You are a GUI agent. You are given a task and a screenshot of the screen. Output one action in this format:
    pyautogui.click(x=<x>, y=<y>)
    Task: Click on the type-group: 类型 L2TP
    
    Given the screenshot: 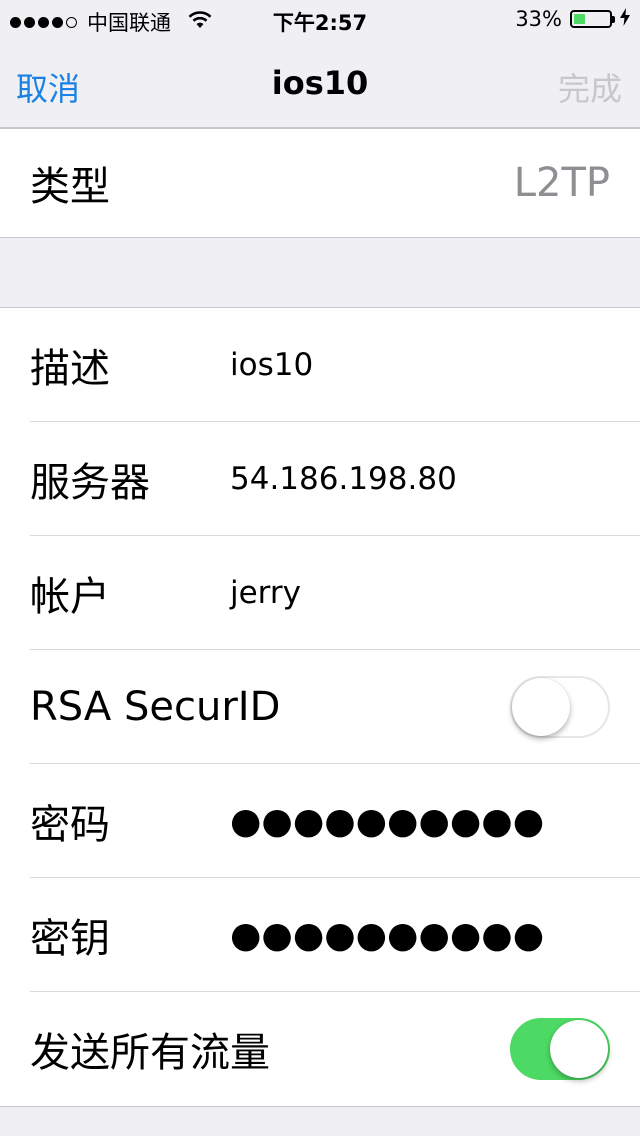 What is the action you would take?
    pyautogui.click(x=320, y=183)
    